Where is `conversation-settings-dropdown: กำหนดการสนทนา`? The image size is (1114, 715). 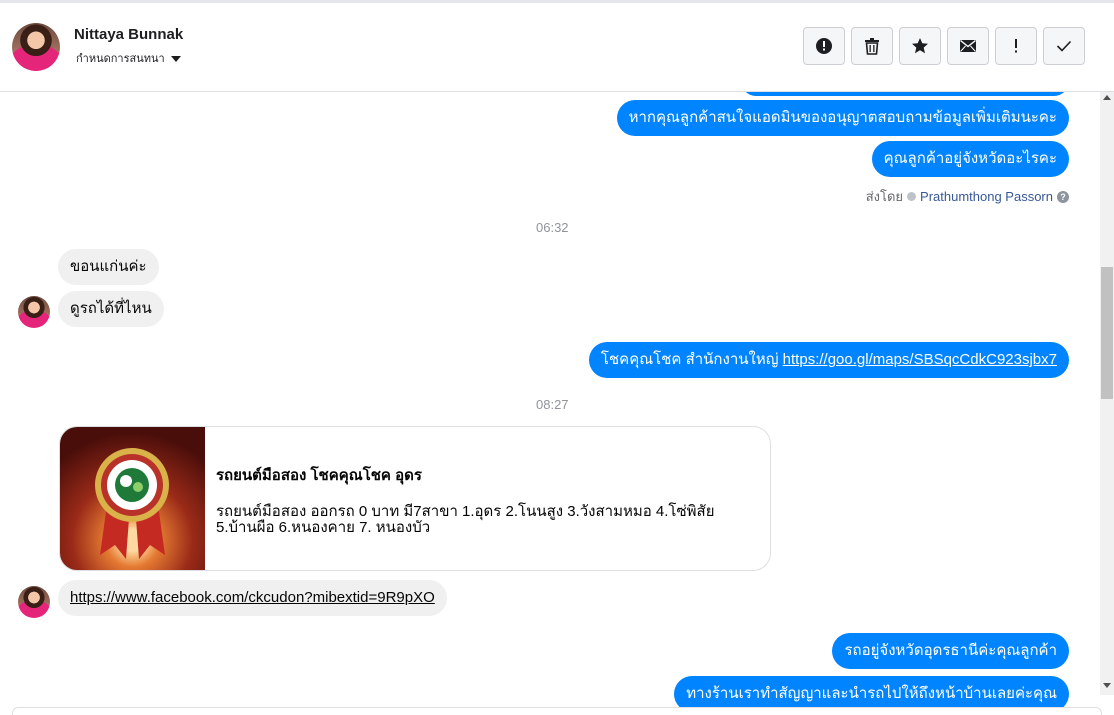
conversation-settings-dropdown: กำหนดการสนทนา is located at coordinates (128, 58).